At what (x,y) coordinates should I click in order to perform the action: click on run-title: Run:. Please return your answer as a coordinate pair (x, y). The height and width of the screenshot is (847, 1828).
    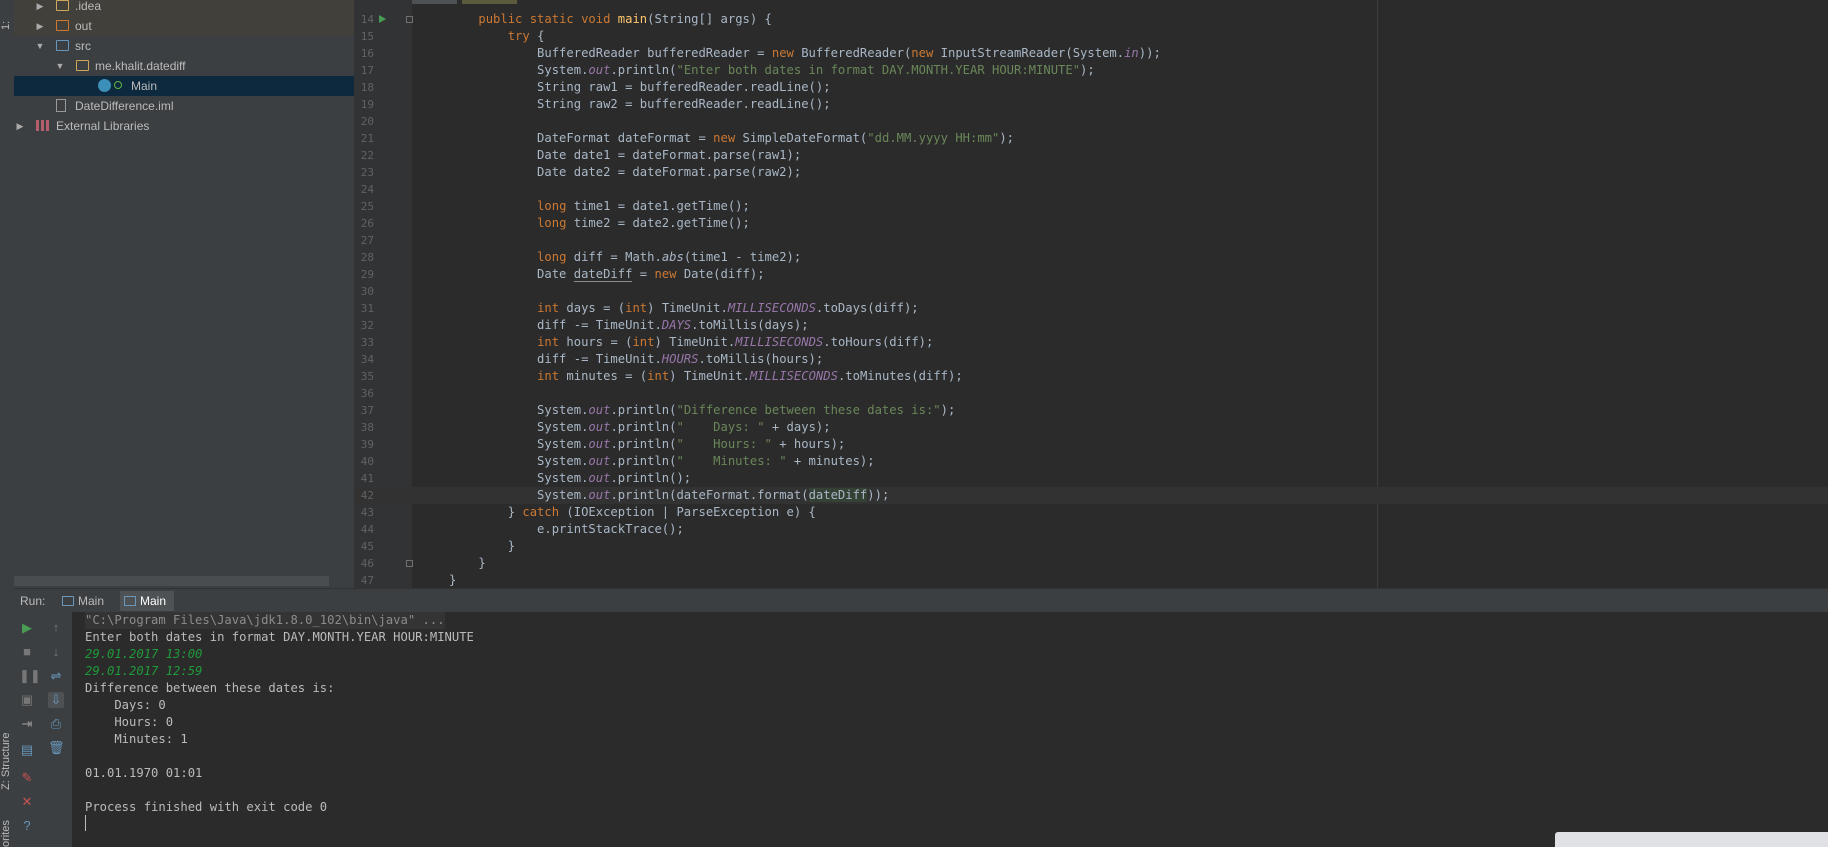
    Looking at the image, I should click on (33, 601).